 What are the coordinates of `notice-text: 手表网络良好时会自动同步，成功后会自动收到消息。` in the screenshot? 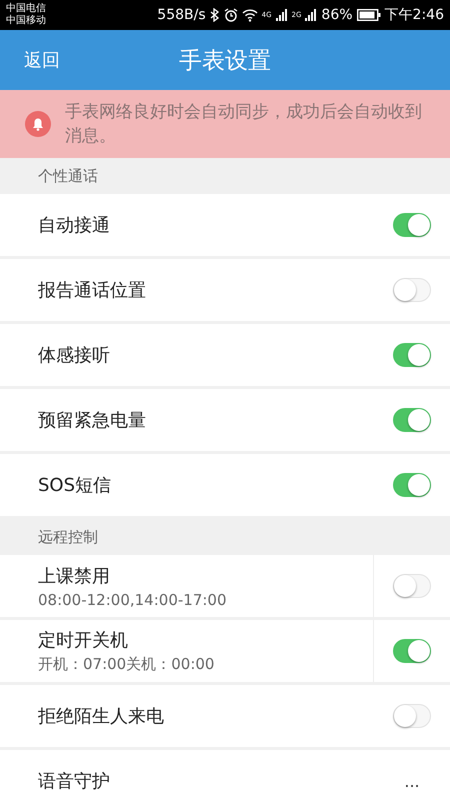 It's located at (244, 124).